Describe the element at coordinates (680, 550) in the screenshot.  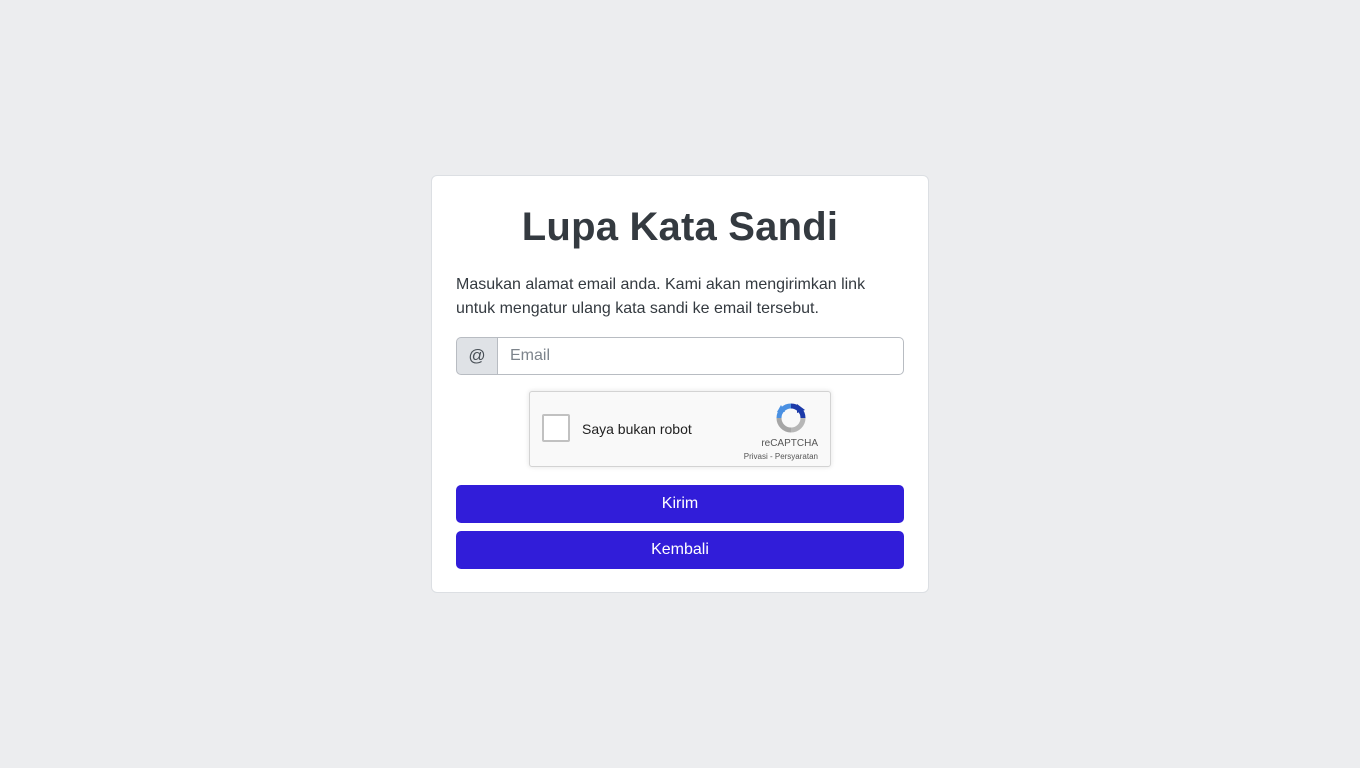
I see `back-button: Kembali` at that location.